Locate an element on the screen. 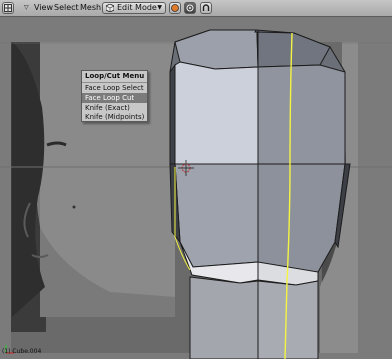 The width and height of the screenshot is (392, 359). pivot-icon is located at coordinates (190, 8).